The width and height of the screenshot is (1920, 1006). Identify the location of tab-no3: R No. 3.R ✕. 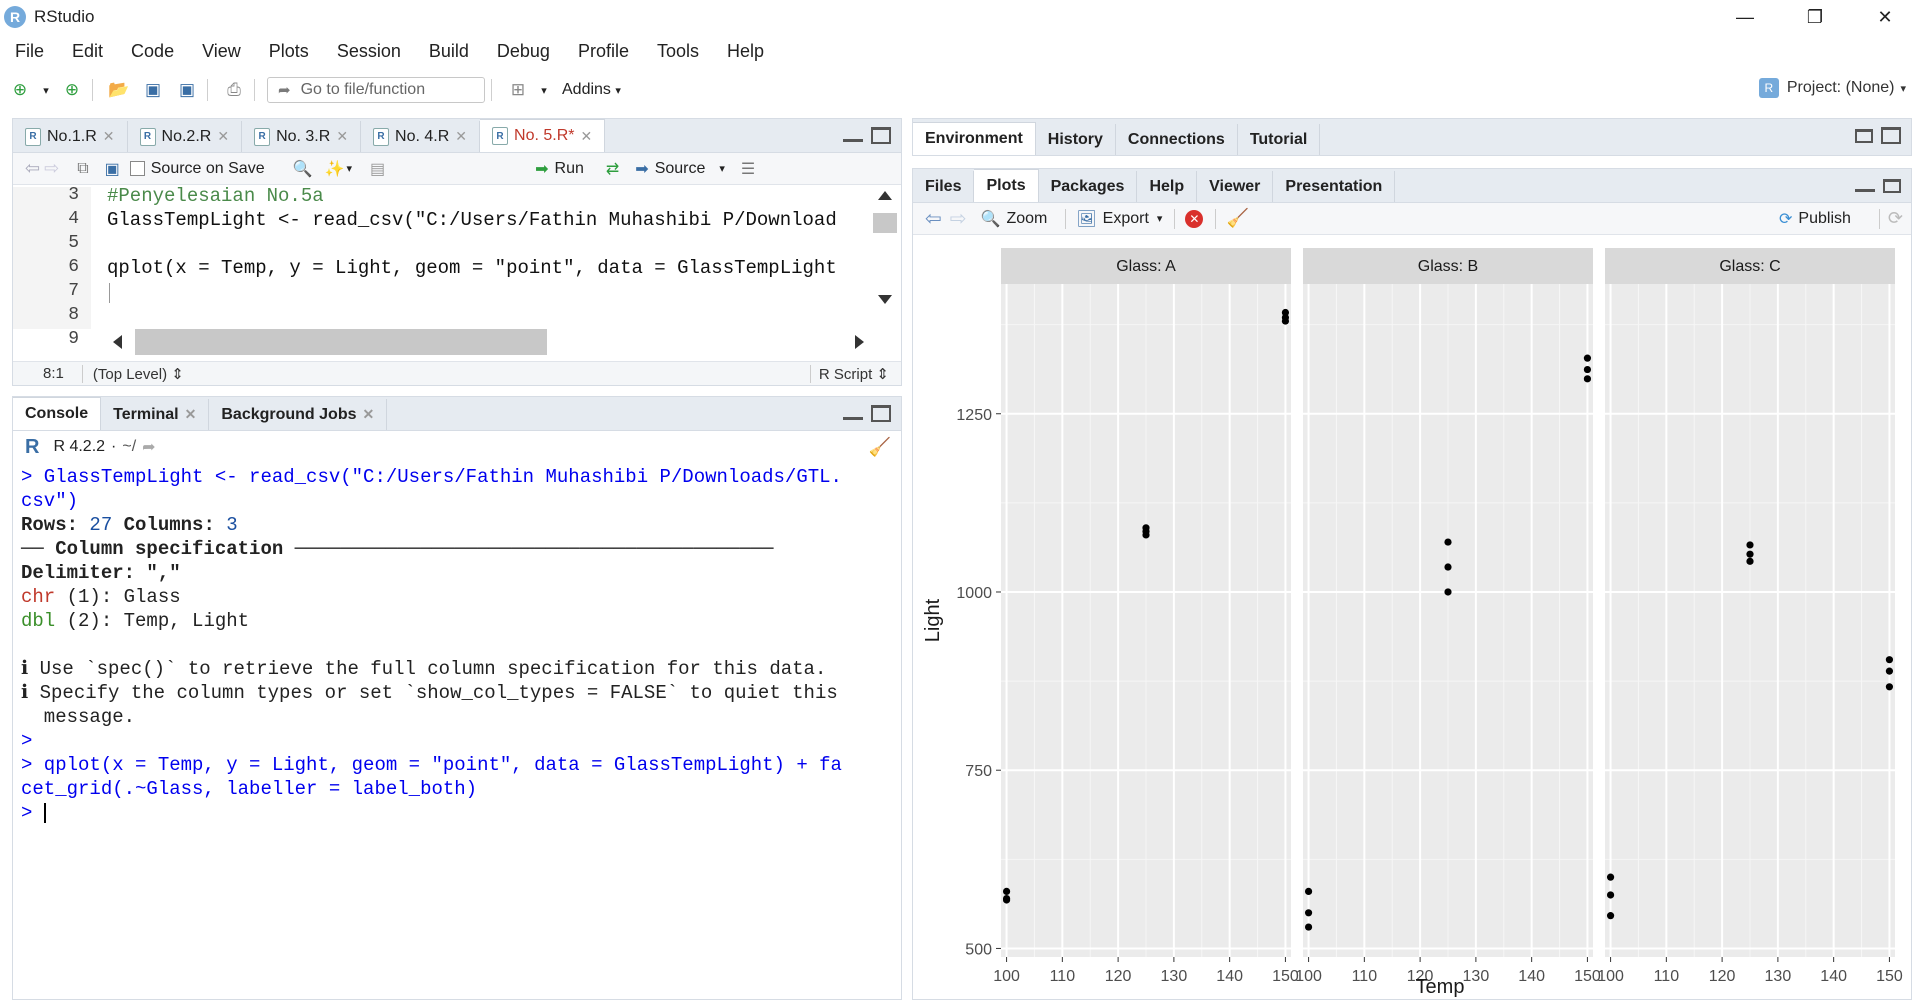
(302, 136).